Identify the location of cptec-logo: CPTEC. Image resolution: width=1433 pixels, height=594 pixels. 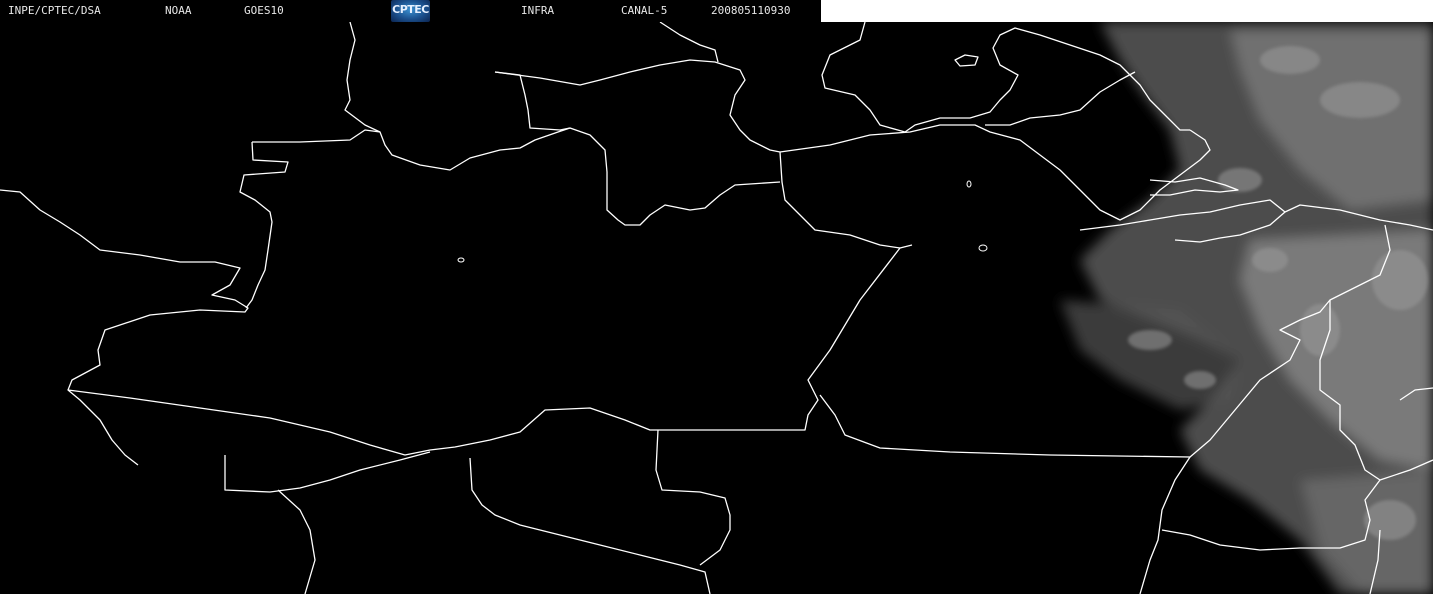
(410, 11).